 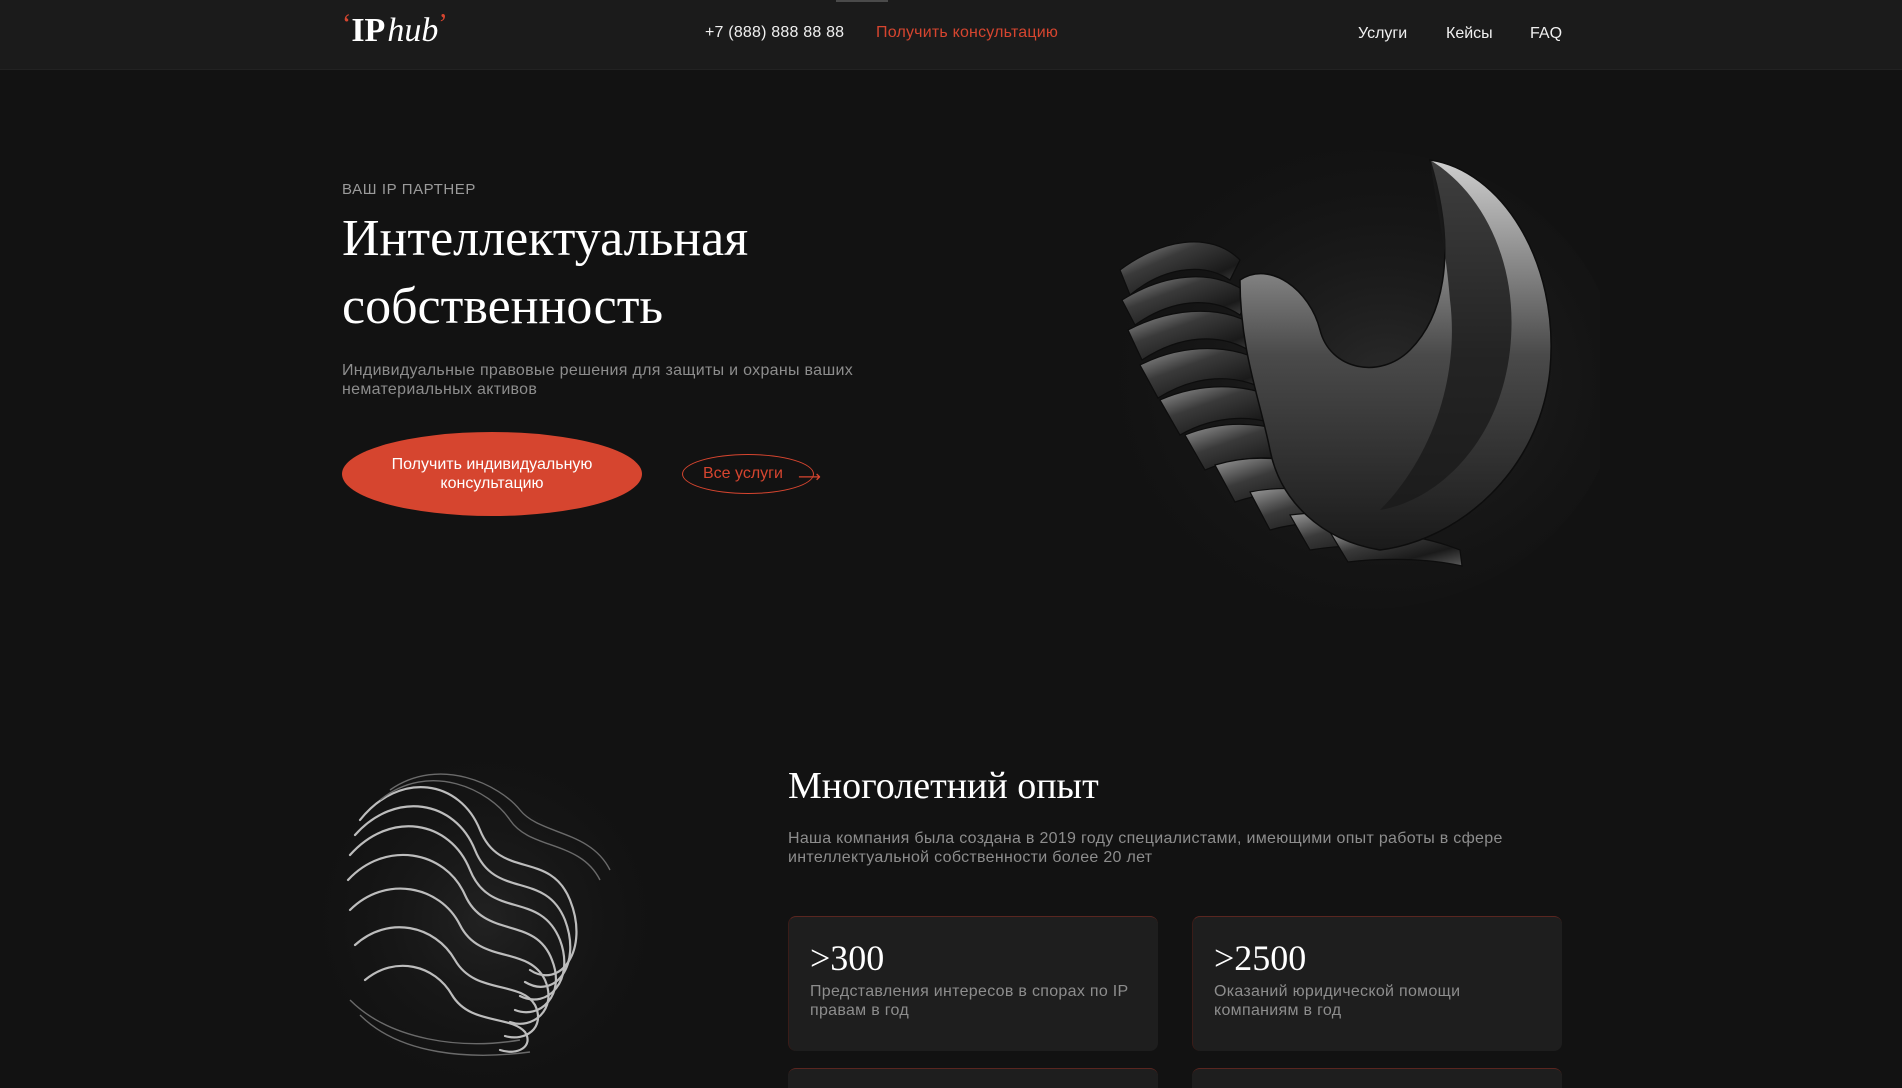 I want to click on nav-cases: Кейсы, so click(x=1469, y=34).